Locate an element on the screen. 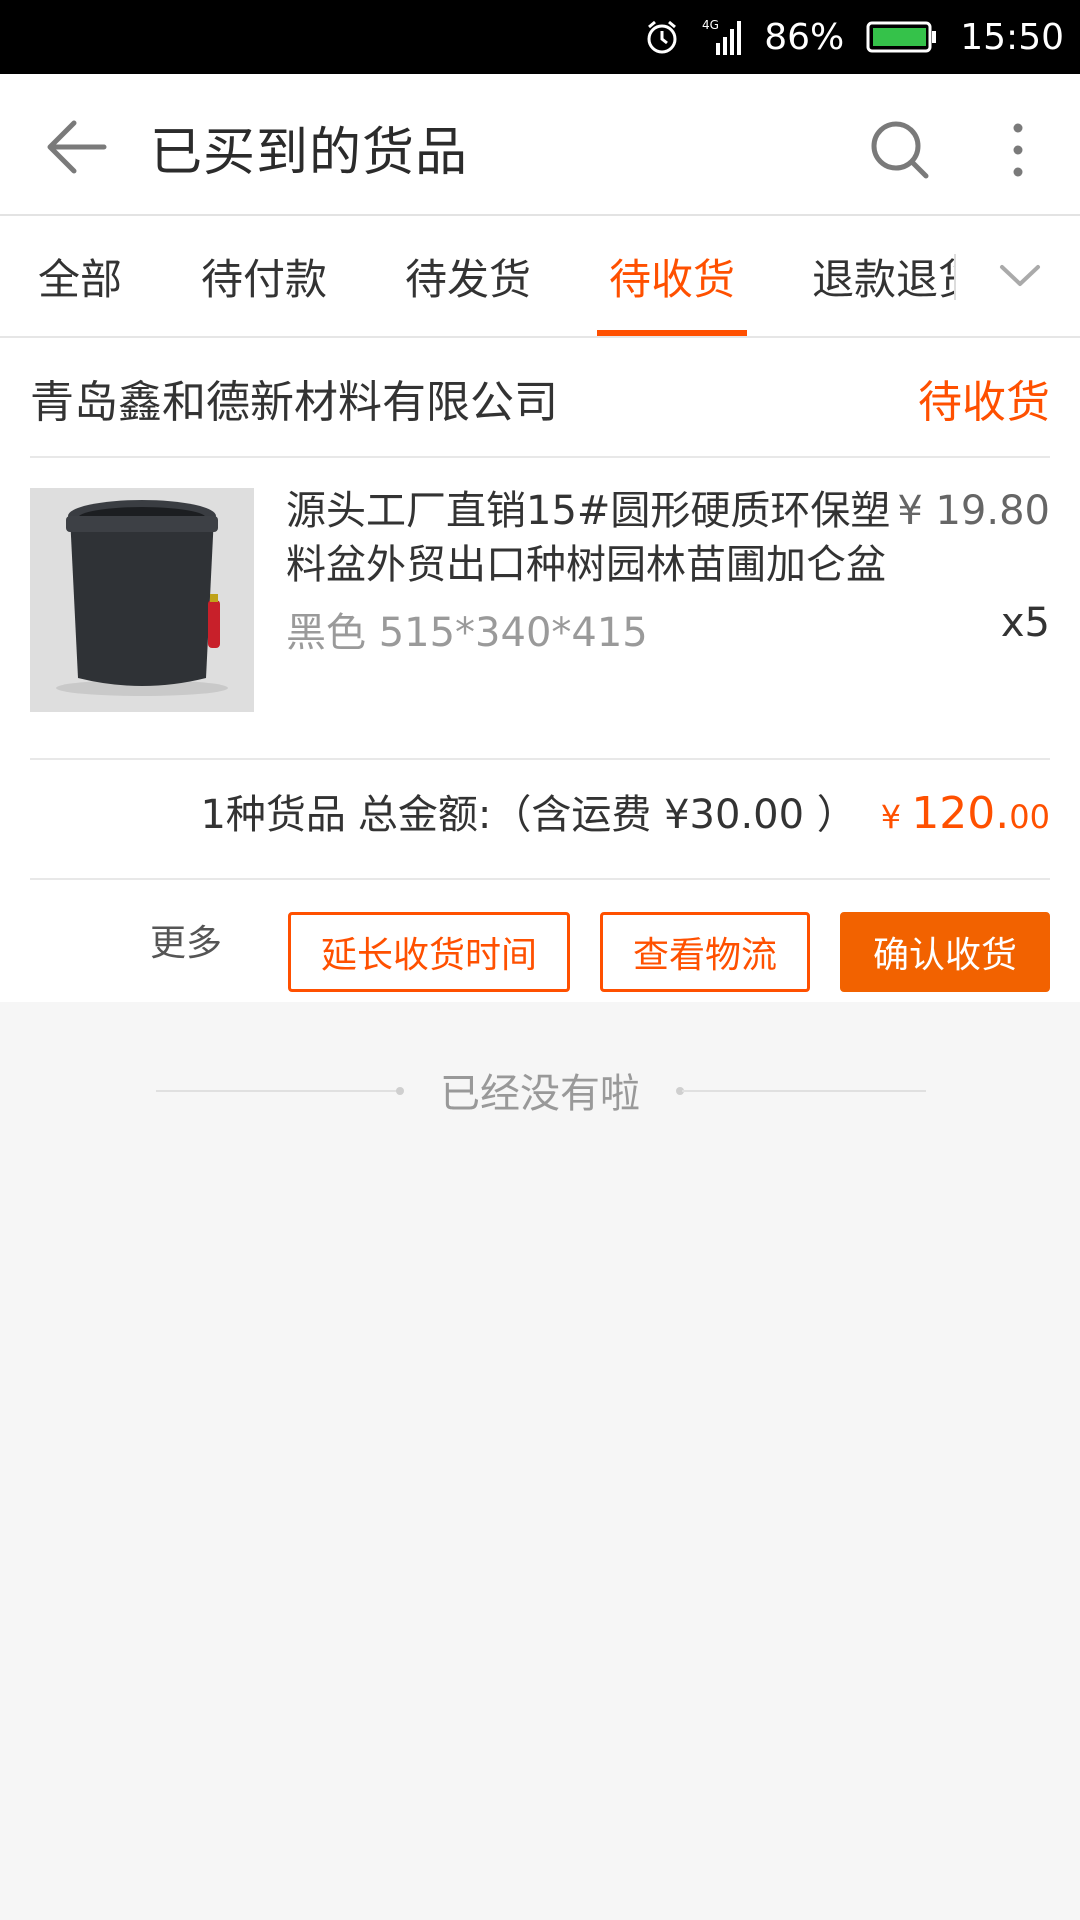 This screenshot has height=1920, width=1080. end-of-list-notice: 已经没有啦 is located at coordinates (540, 1090).